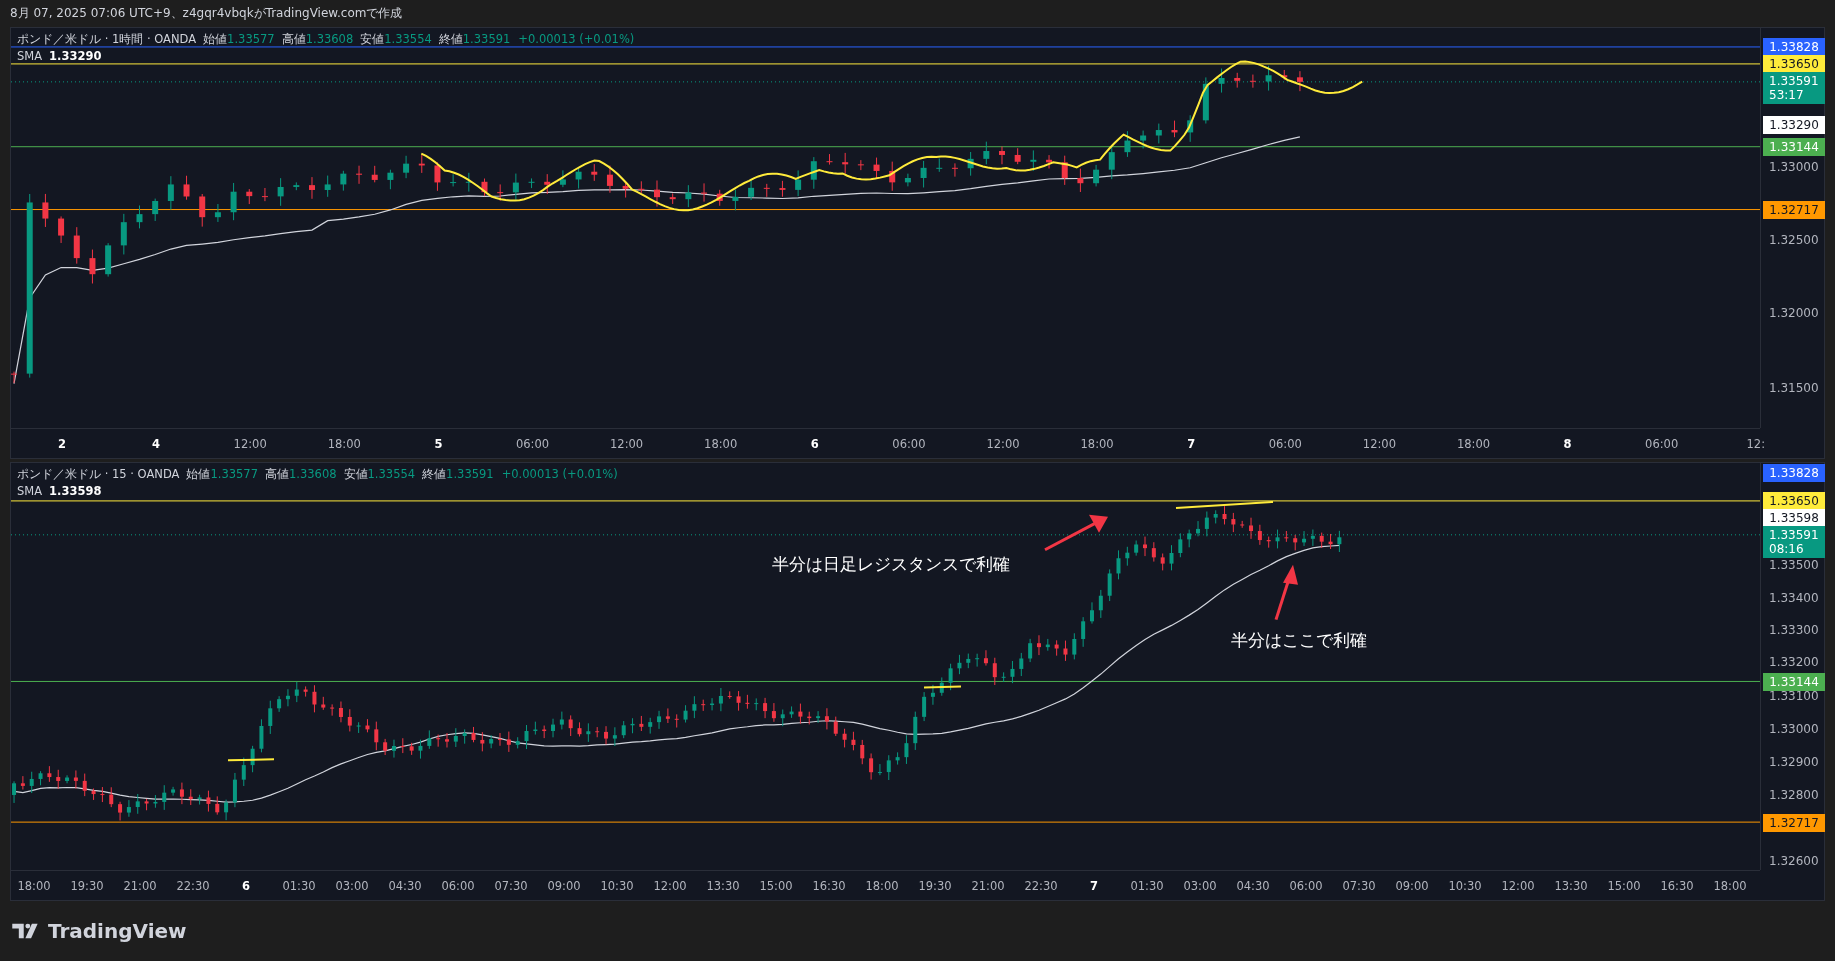 The height and width of the screenshot is (961, 1835). Describe the element at coordinates (1794, 565) in the screenshot. I see `price-tick: 1.33500` at that location.